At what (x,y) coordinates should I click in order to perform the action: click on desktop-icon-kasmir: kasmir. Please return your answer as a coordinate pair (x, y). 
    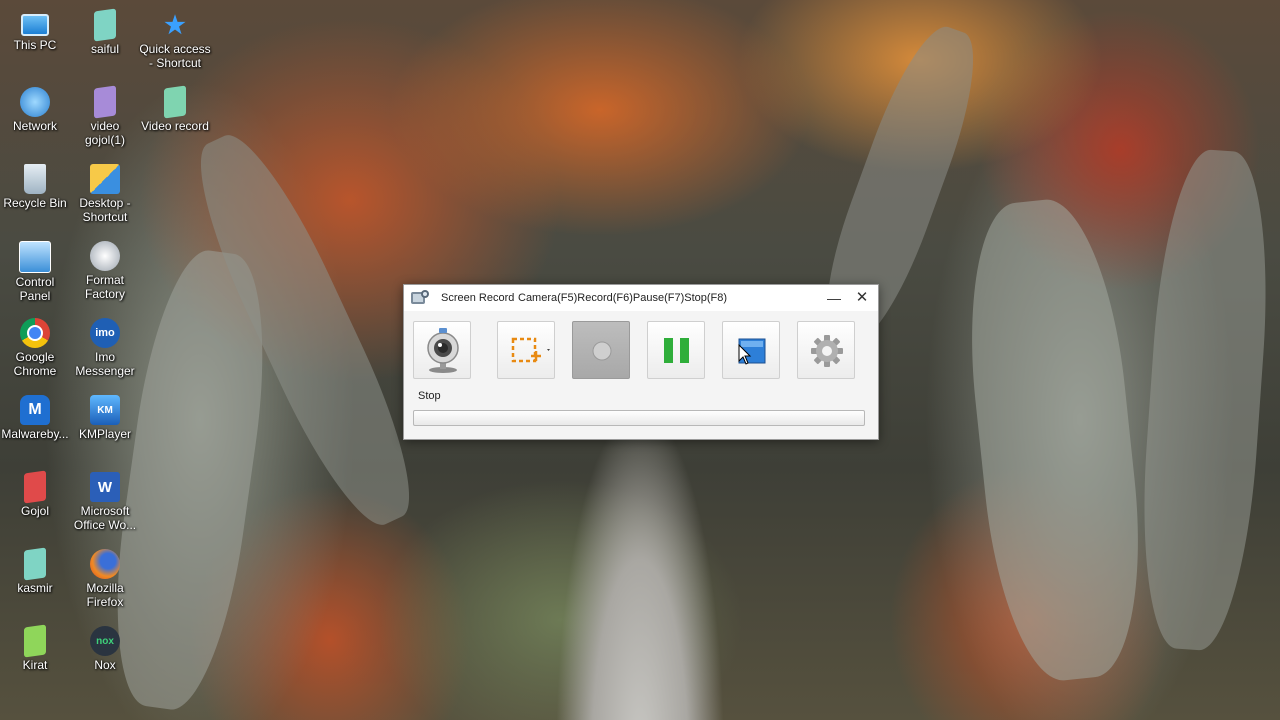
    Looking at the image, I should click on (35, 570).